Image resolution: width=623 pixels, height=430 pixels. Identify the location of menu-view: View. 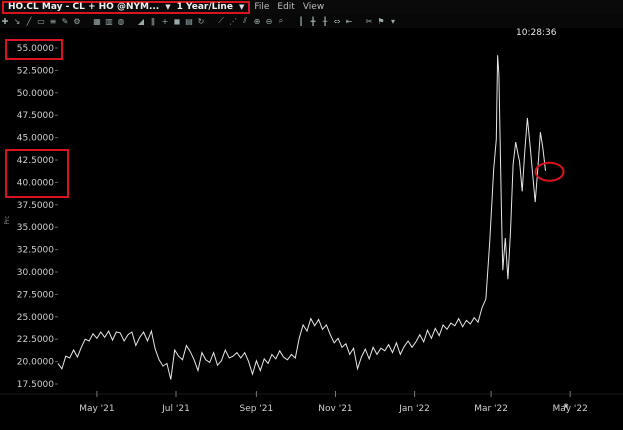
(313, 7).